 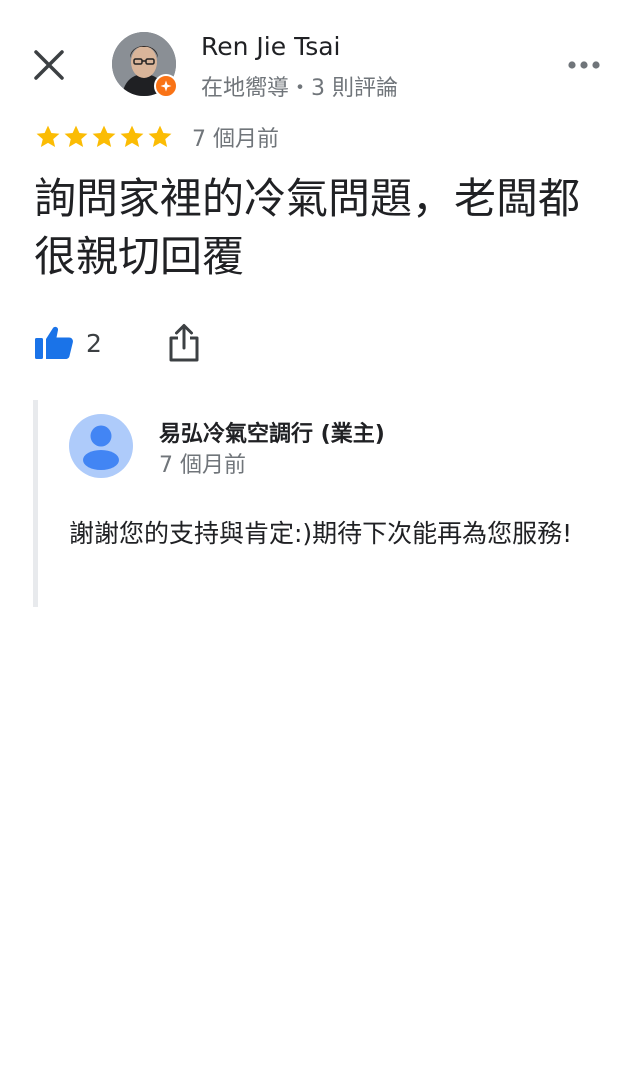 I want to click on star-rating, so click(x=104, y=137).